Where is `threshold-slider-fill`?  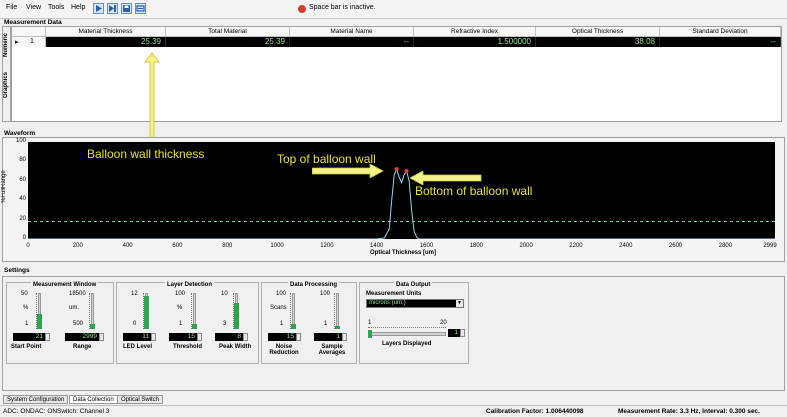
threshold-slider-fill is located at coordinates (194, 326).